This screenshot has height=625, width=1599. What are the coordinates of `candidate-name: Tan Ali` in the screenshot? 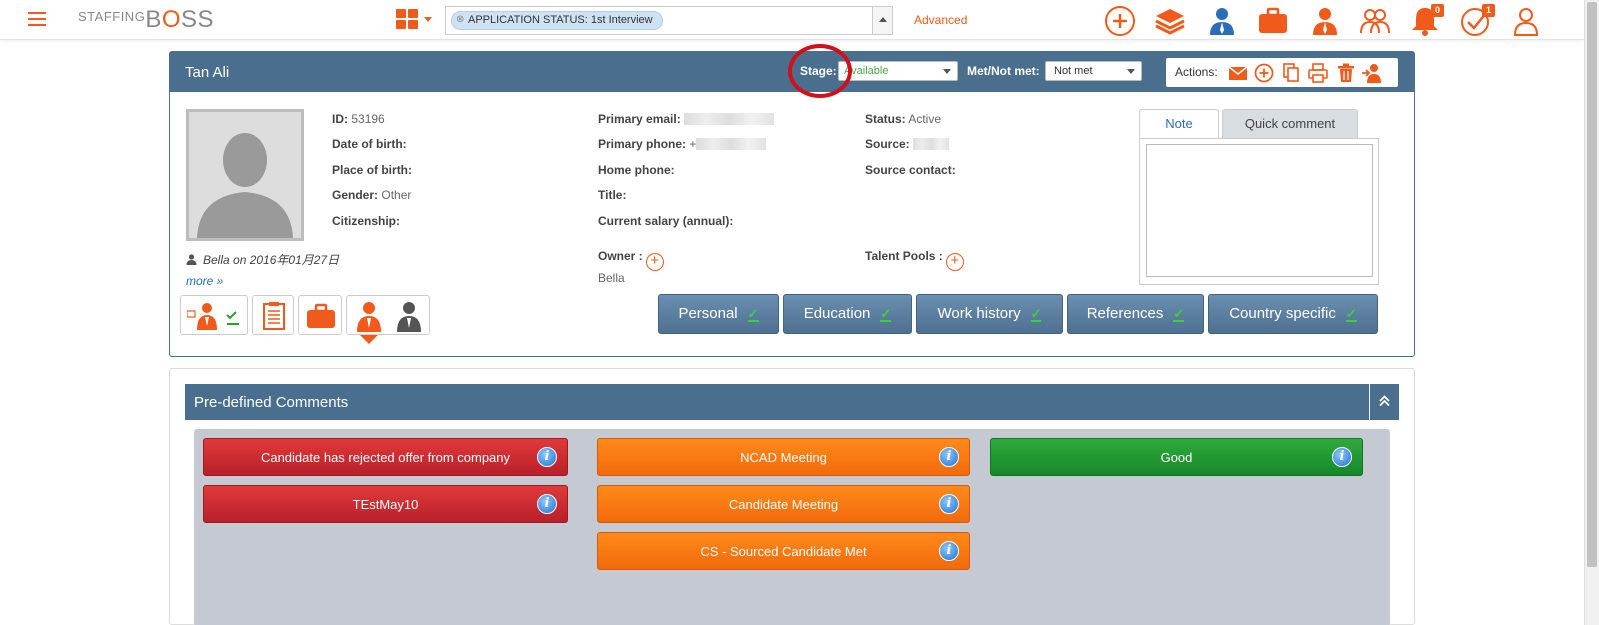 It's located at (207, 72).